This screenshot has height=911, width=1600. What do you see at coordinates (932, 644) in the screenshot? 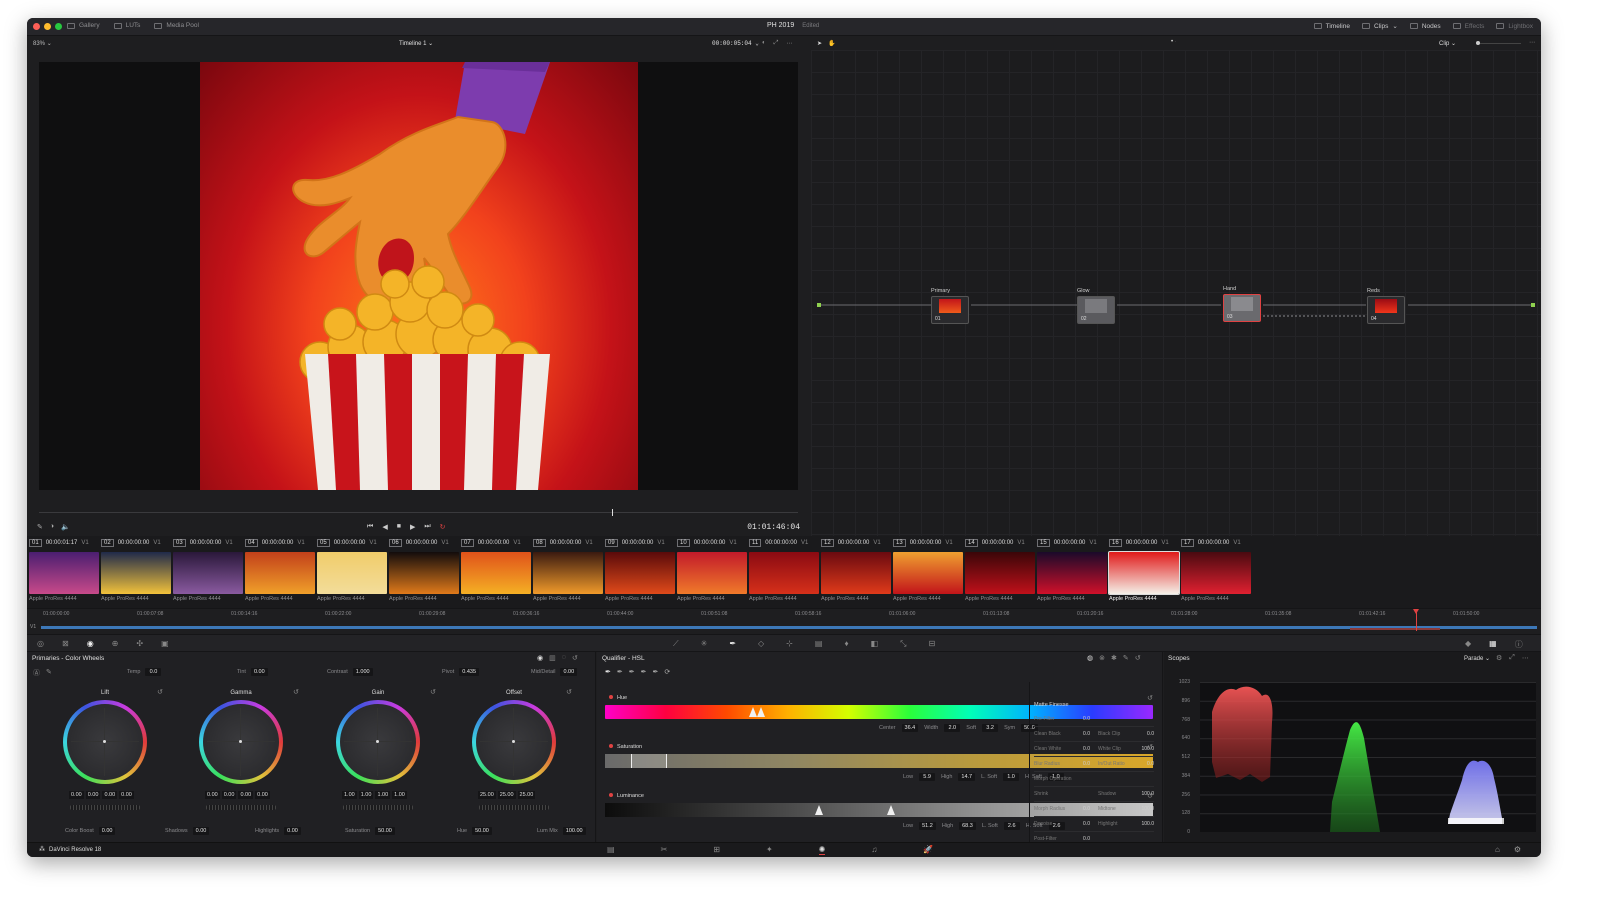
I see `3d-icon: ⊟` at bounding box center [932, 644].